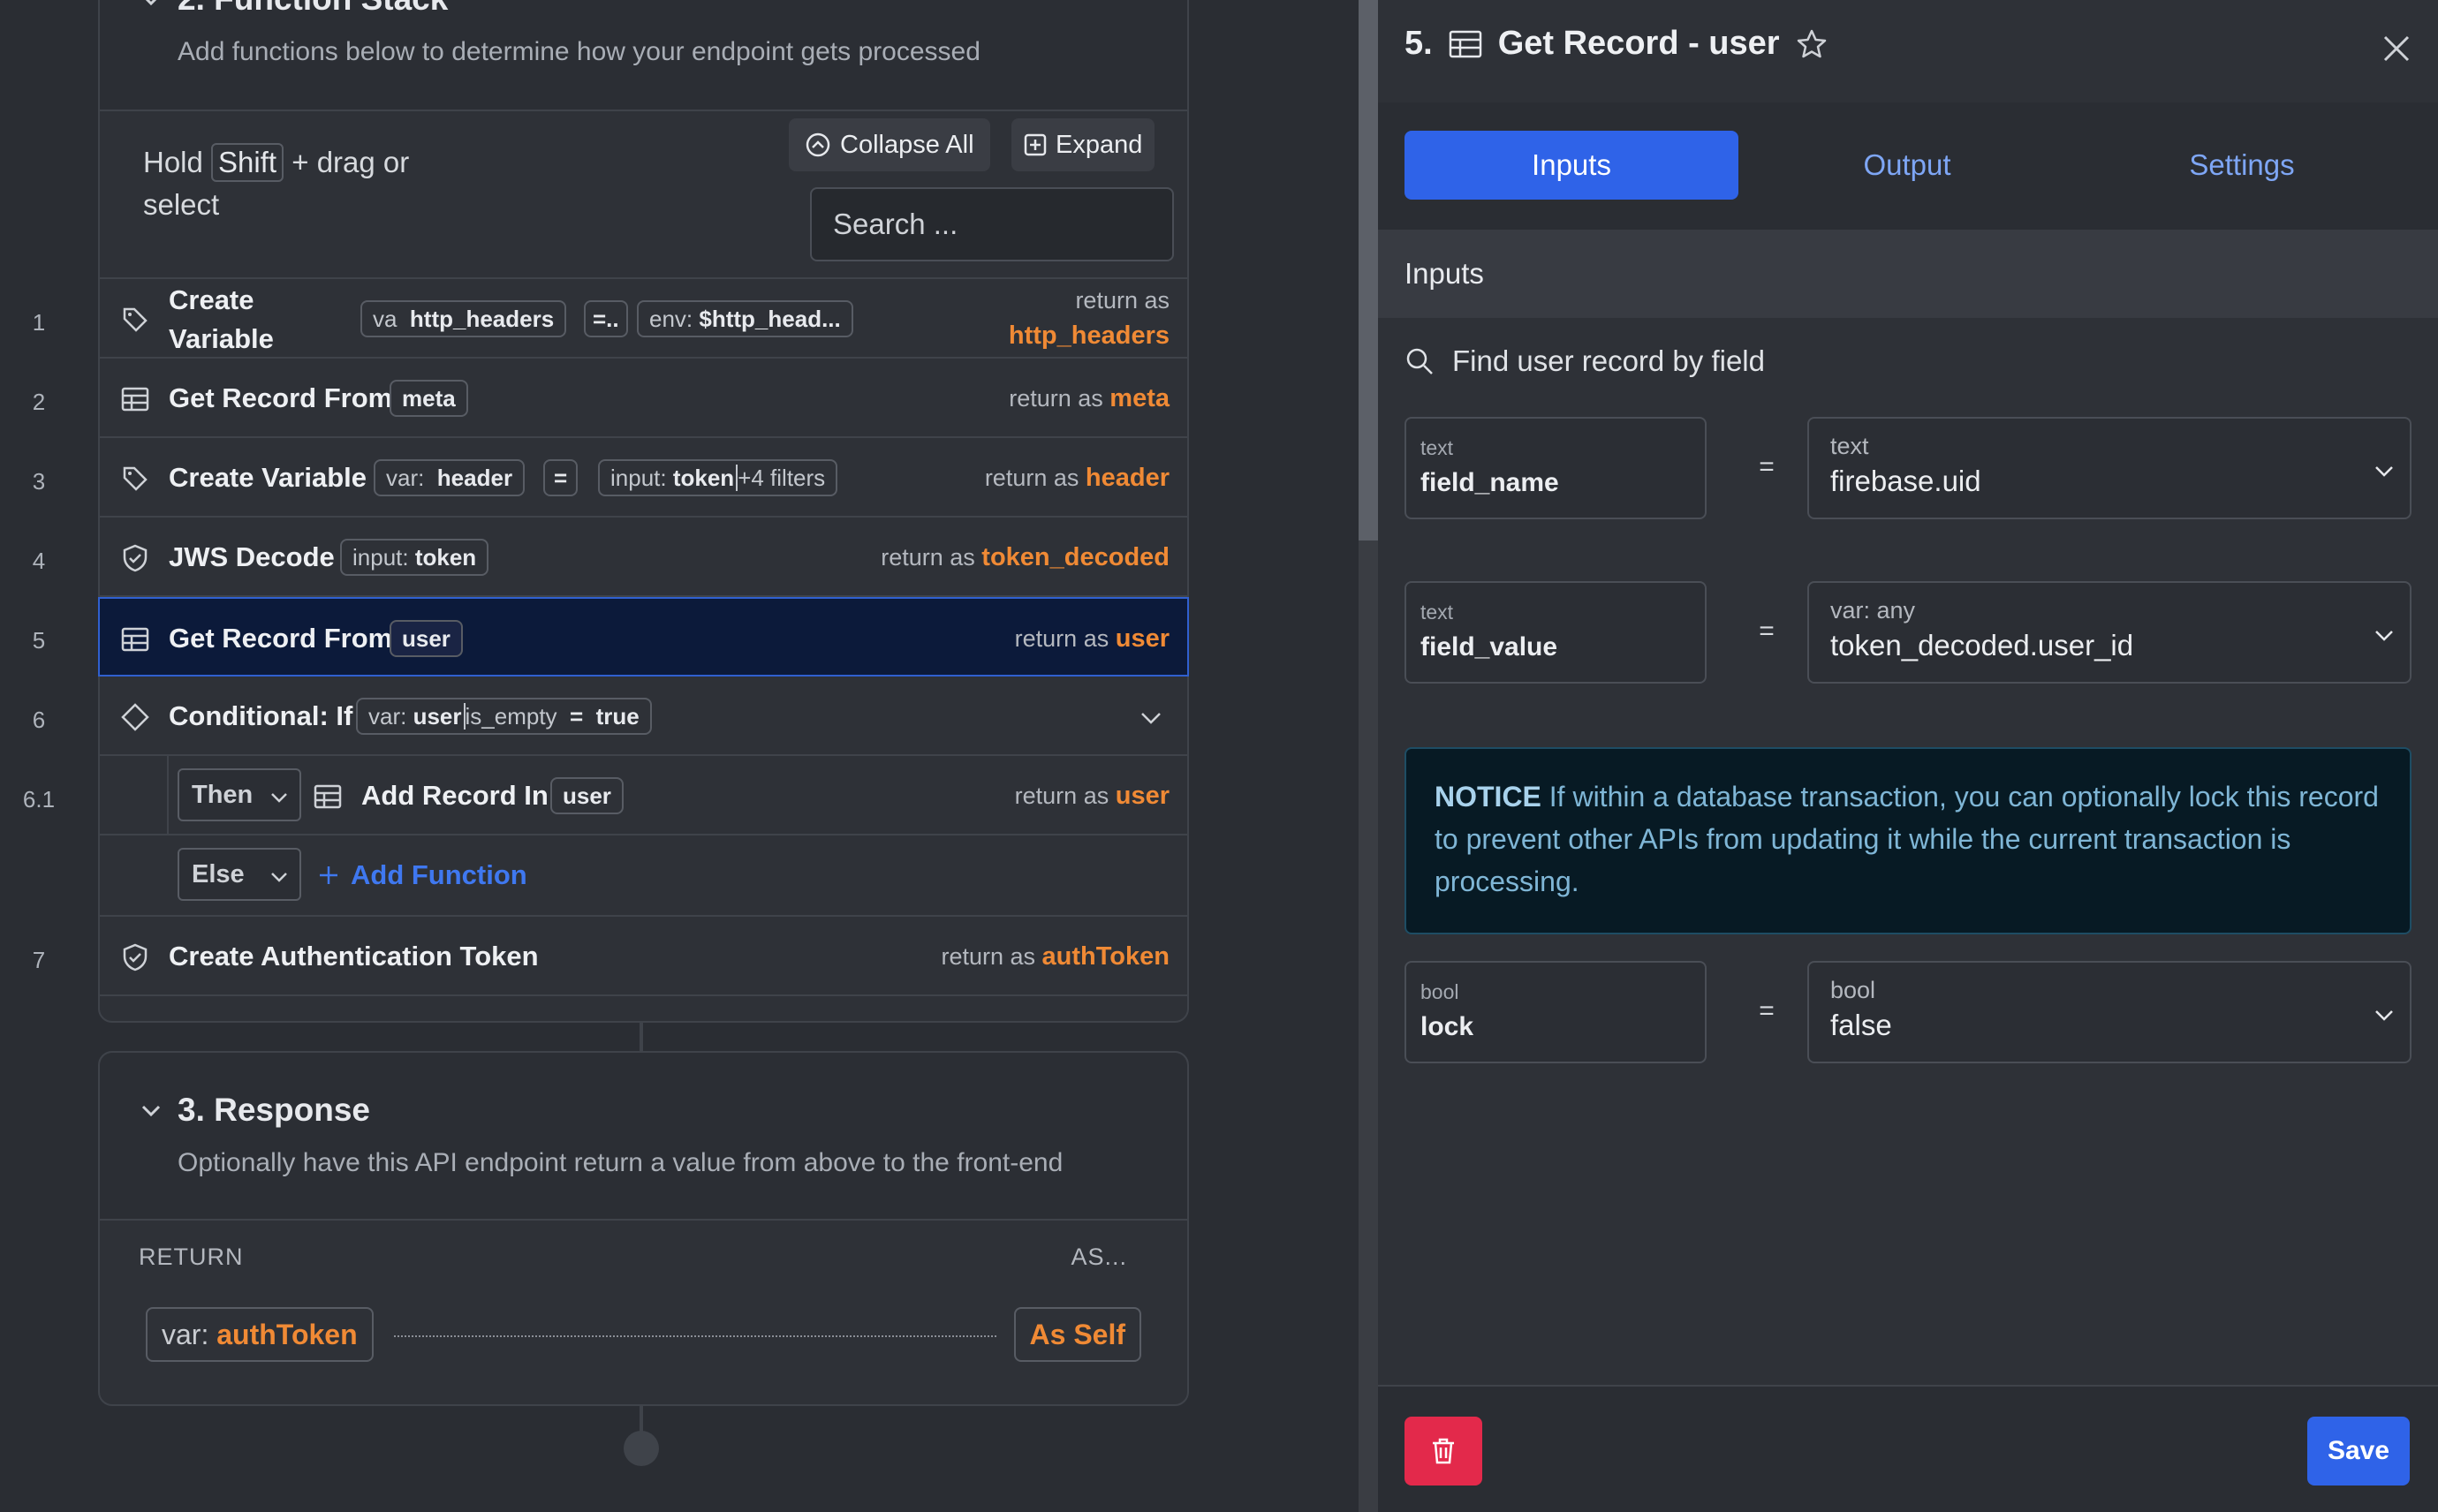  What do you see at coordinates (311, 184) in the screenshot?
I see `drag-hint: Hold Shift + drag or select` at bounding box center [311, 184].